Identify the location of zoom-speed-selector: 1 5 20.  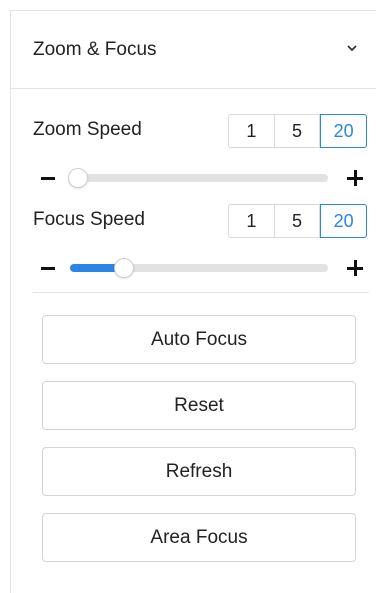
(298, 131).